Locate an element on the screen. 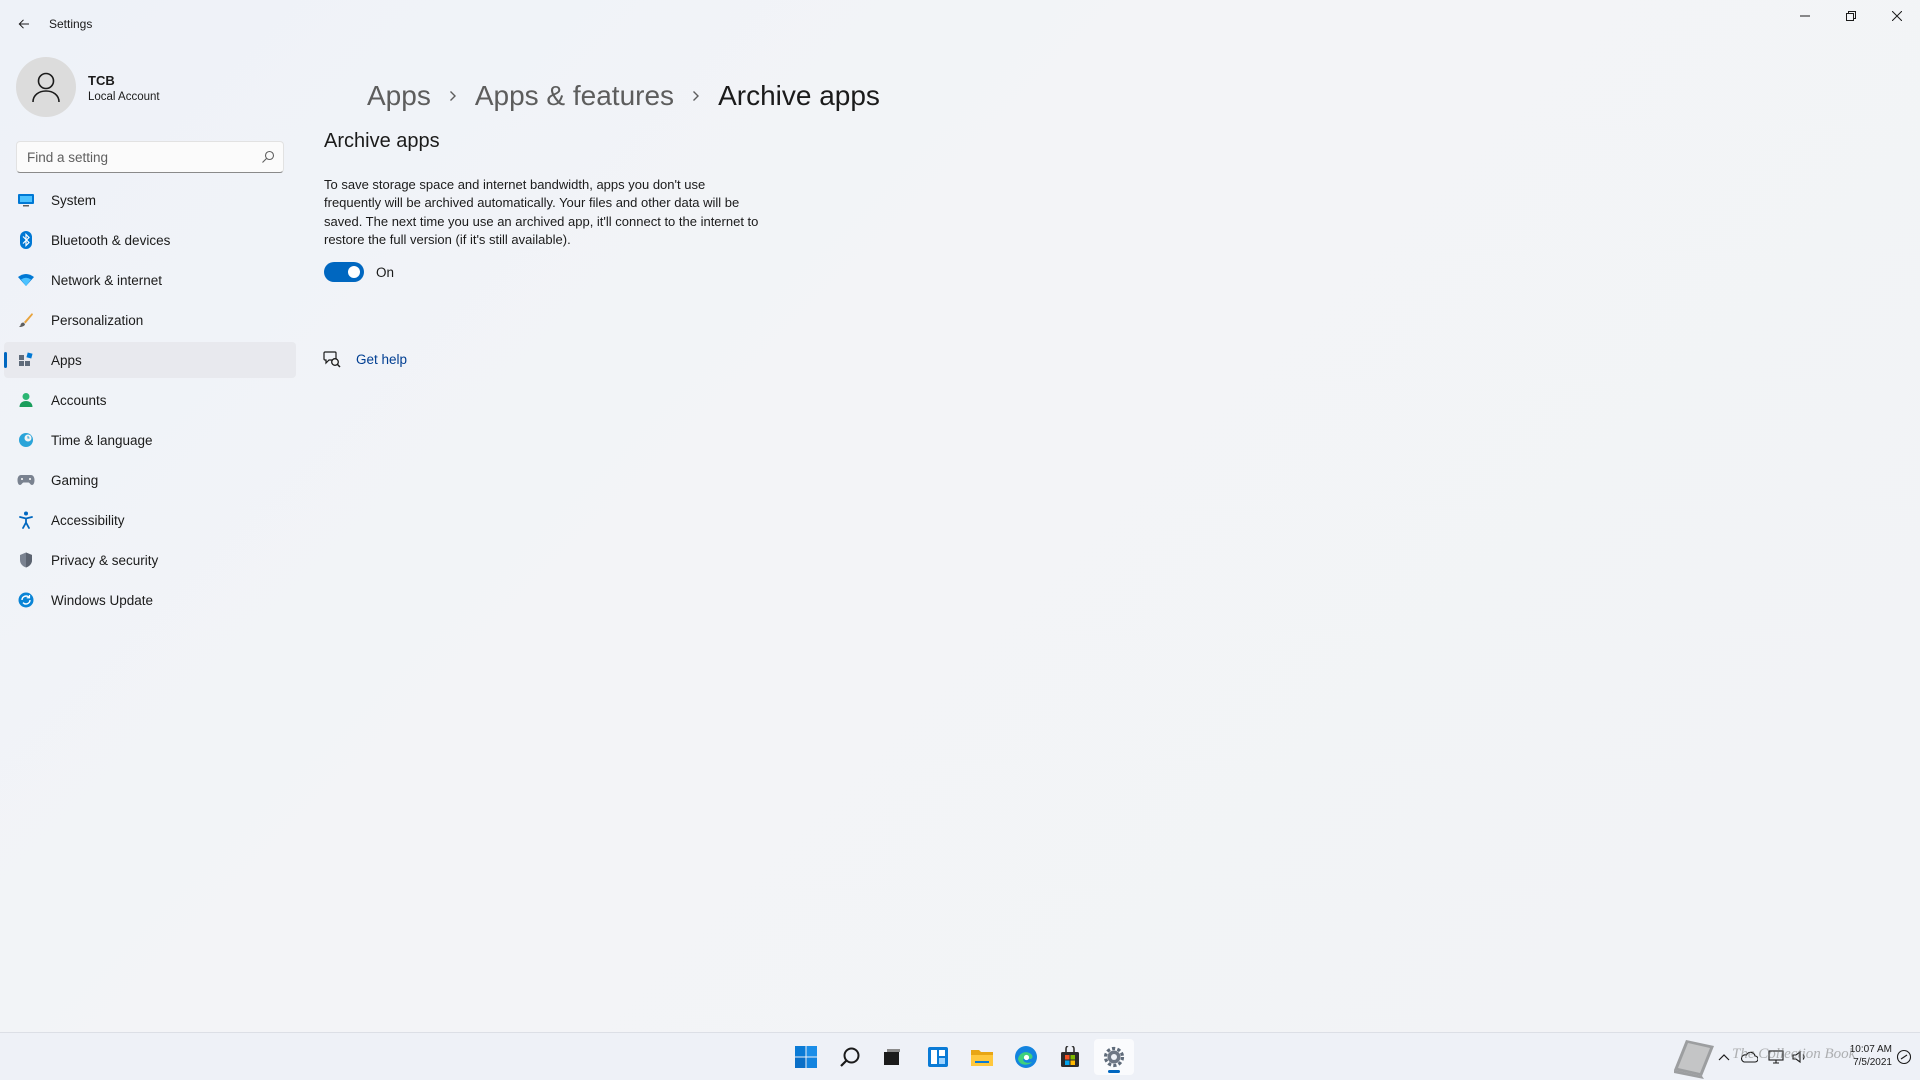 This screenshot has width=1920, height=1080. globe-clock-icon is located at coordinates (26, 440).